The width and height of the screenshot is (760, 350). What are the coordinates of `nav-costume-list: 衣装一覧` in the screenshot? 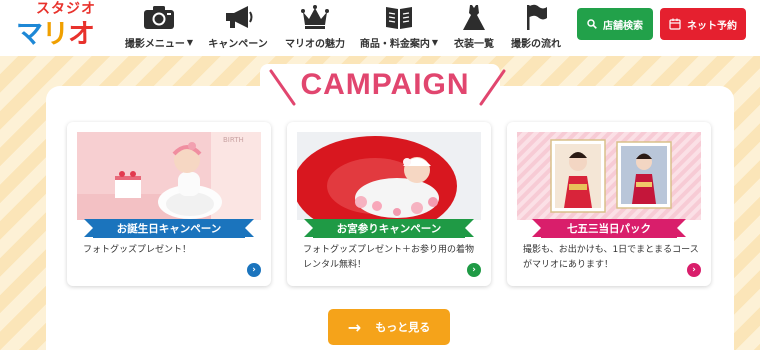 It's located at (474, 25).